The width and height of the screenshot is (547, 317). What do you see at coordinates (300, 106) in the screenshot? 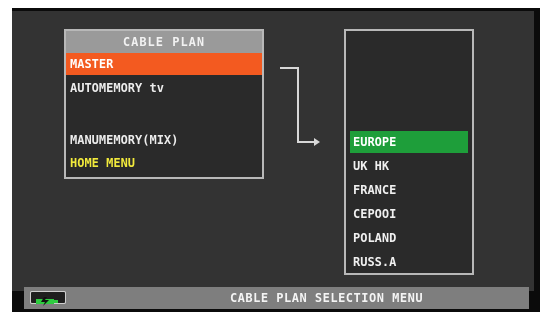
I see `connector-arrow-icon` at bounding box center [300, 106].